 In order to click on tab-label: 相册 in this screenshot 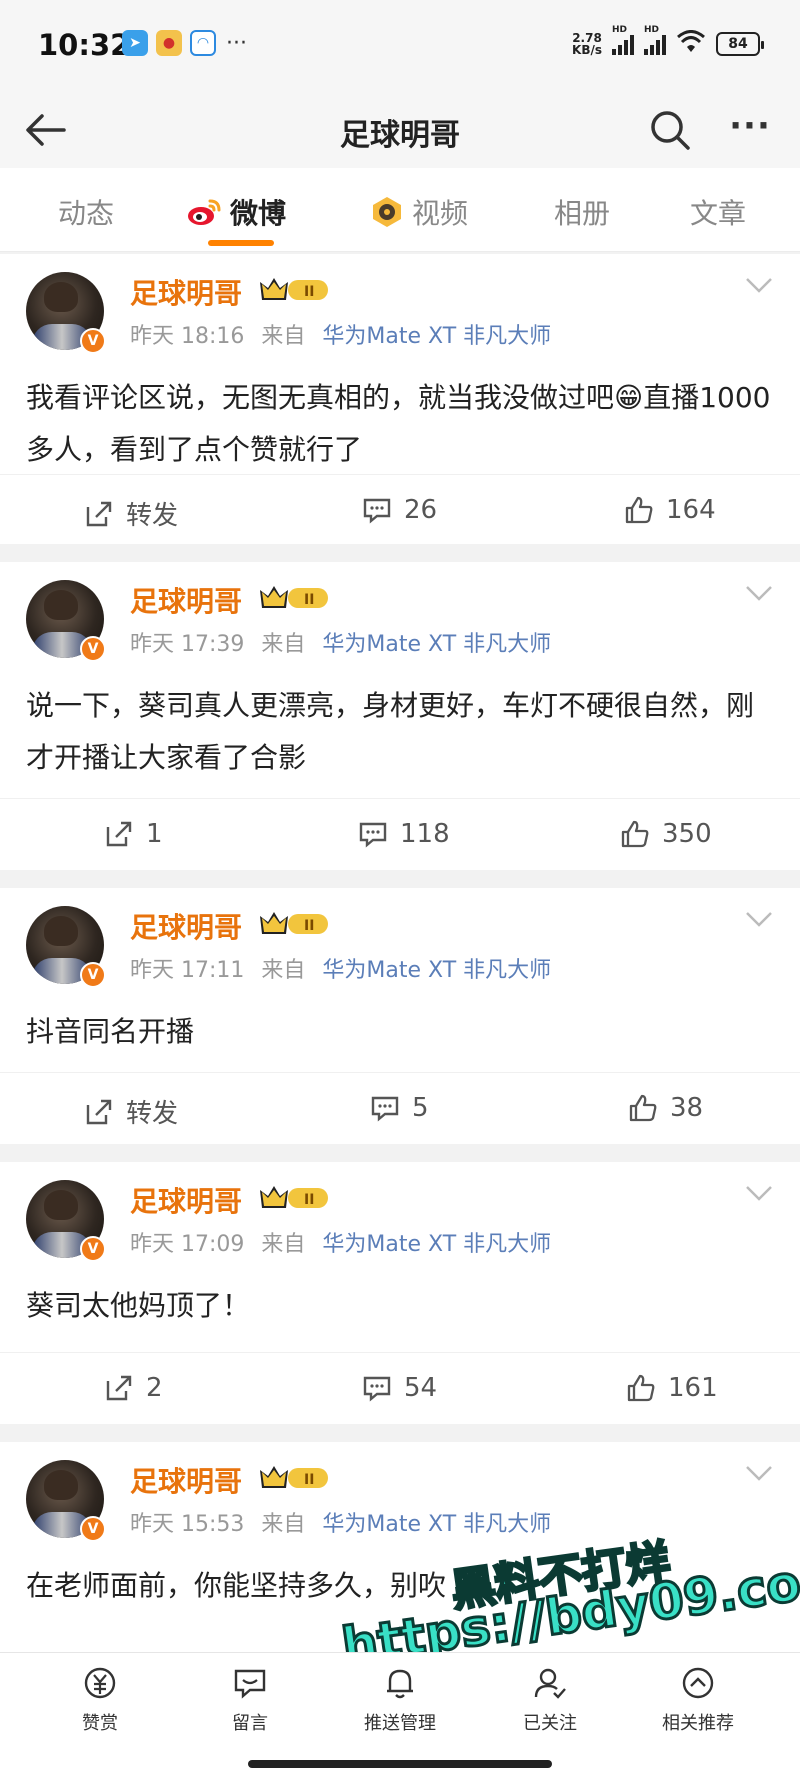, I will do `click(582, 213)`.